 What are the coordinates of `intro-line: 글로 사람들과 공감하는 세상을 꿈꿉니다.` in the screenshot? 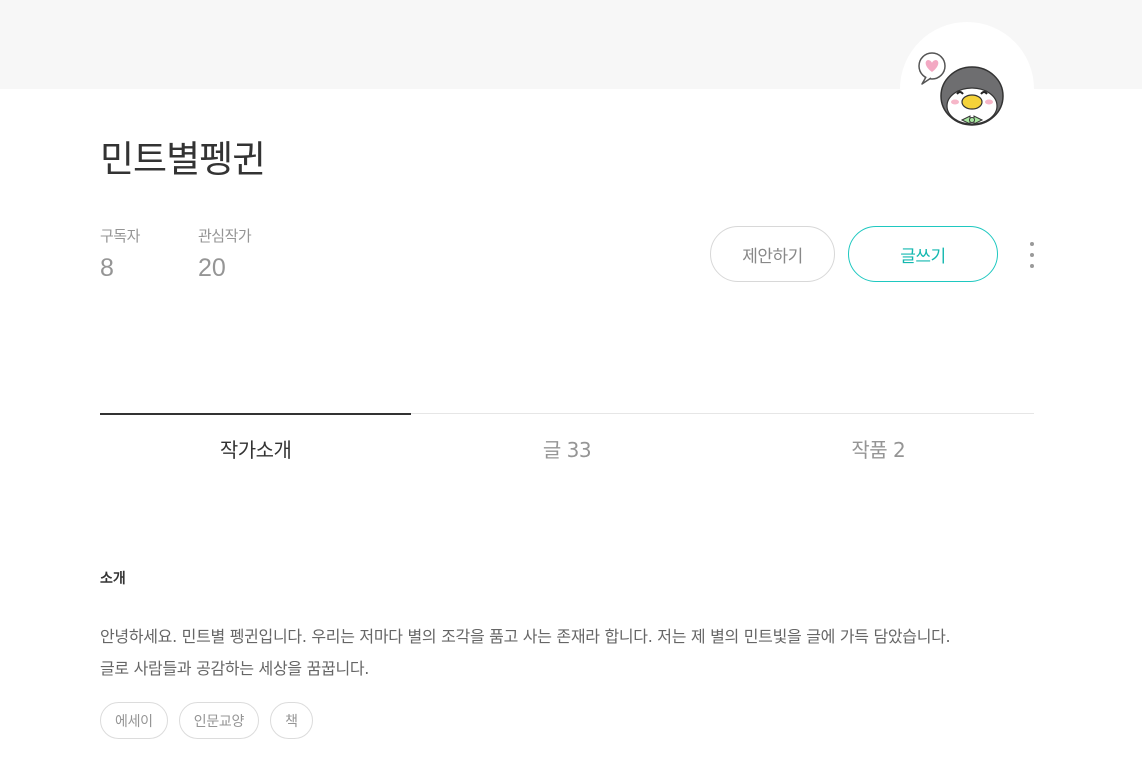 It's located at (235, 668).